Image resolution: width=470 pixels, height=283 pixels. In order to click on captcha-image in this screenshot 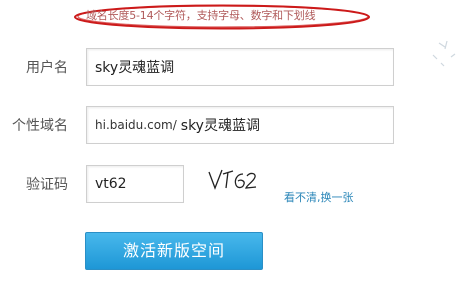, I will do `click(233, 182)`.